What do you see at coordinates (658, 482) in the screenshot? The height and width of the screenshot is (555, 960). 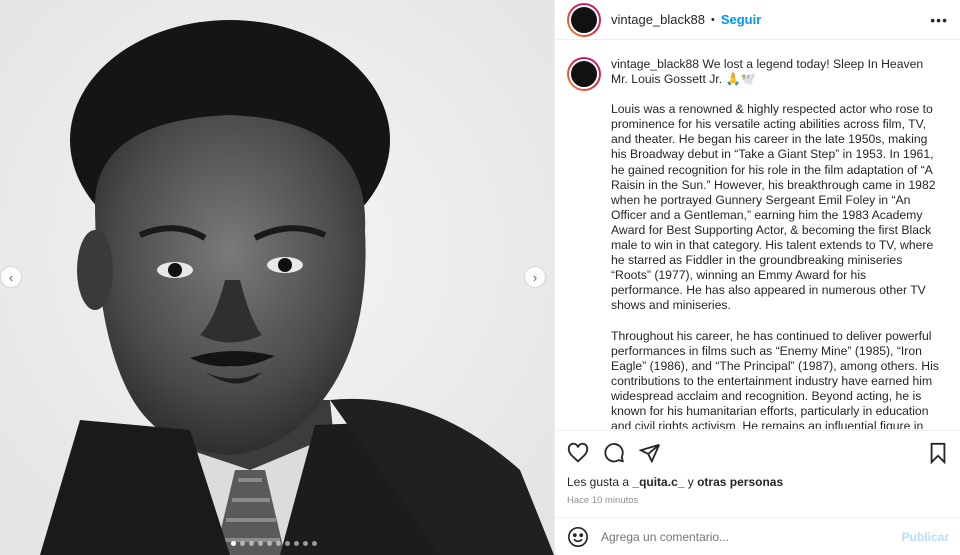 I see `likes-user-link: _quita.c_` at bounding box center [658, 482].